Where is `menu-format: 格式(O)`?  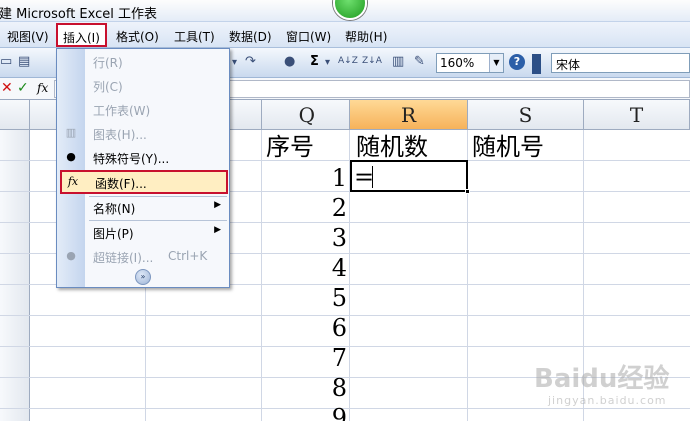 menu-format: 格式(O) is located at coordinates (137, 36).